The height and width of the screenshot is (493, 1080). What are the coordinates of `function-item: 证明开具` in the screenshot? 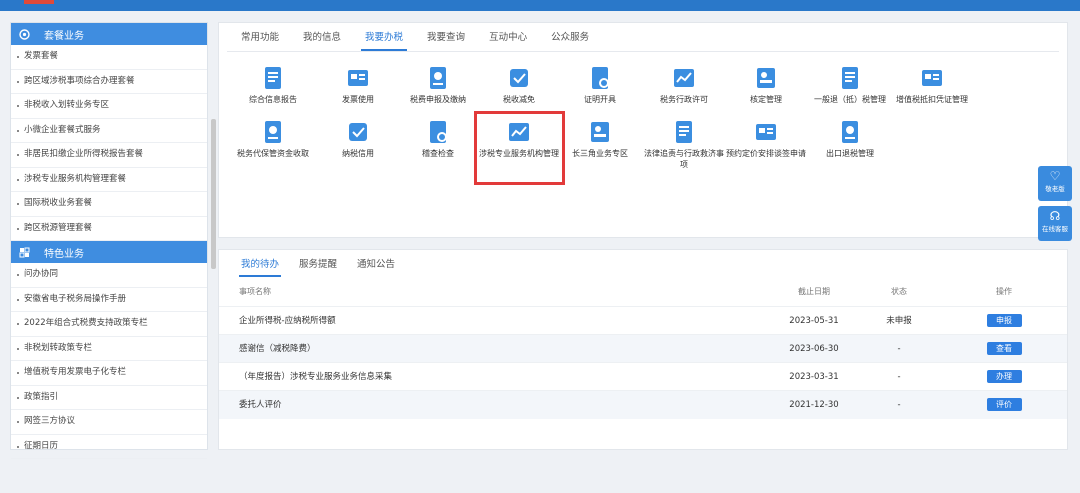 It's located at (600, 85).